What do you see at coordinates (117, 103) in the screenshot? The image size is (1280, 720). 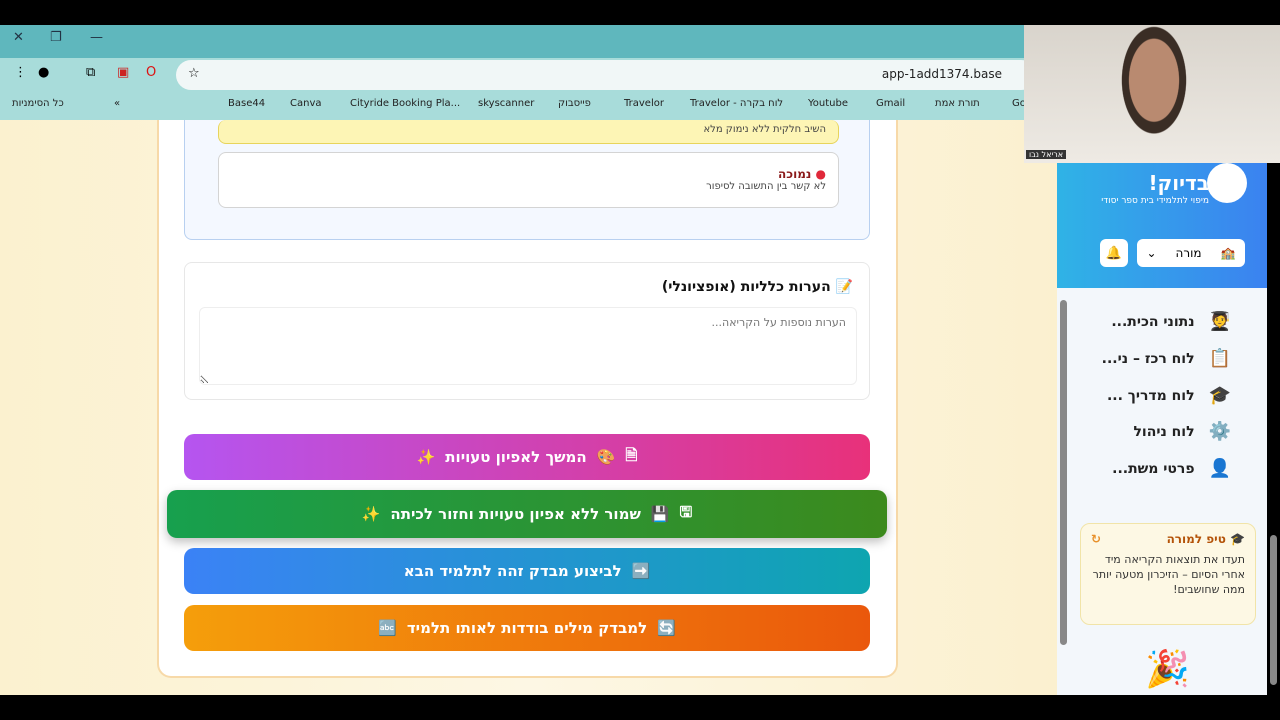 I see `chevron-double-icon: «` at bounding box center [117, 103].